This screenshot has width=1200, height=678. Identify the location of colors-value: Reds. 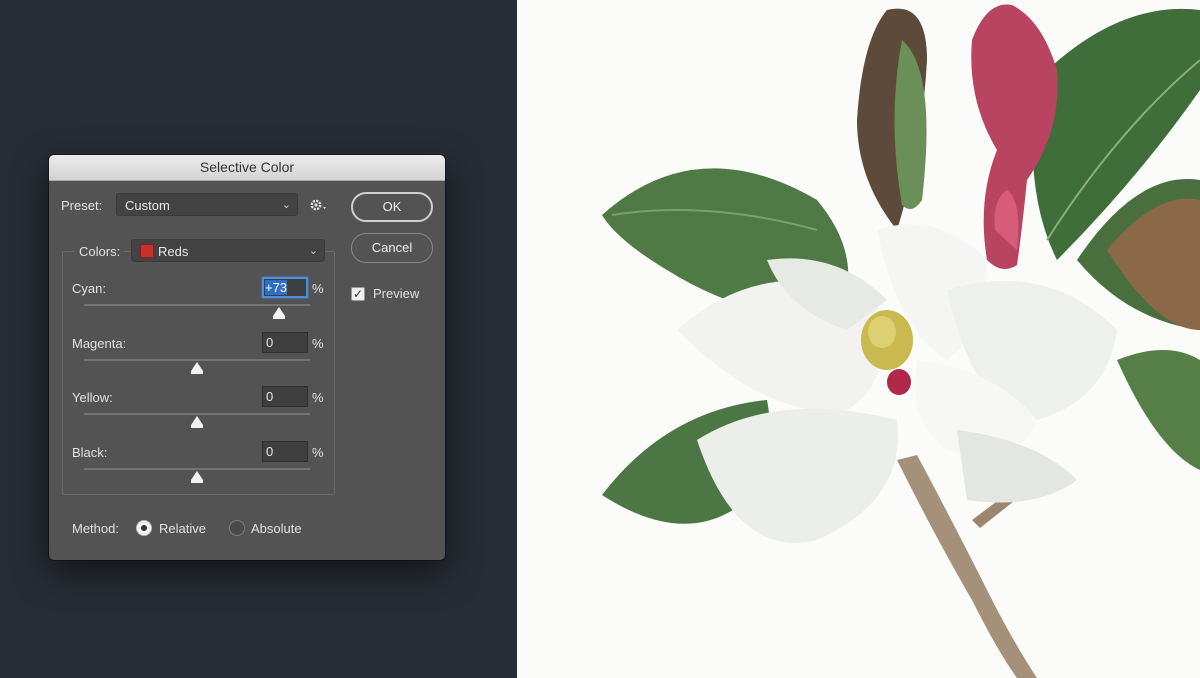
(173, 251).